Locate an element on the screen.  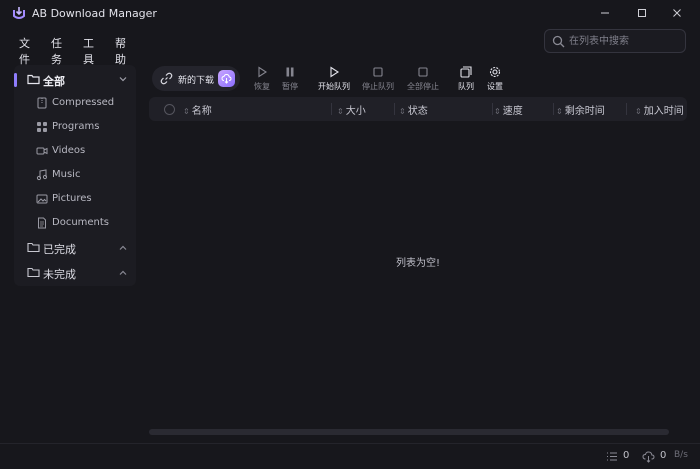
minimize-button is located at coordinates (605, 13).